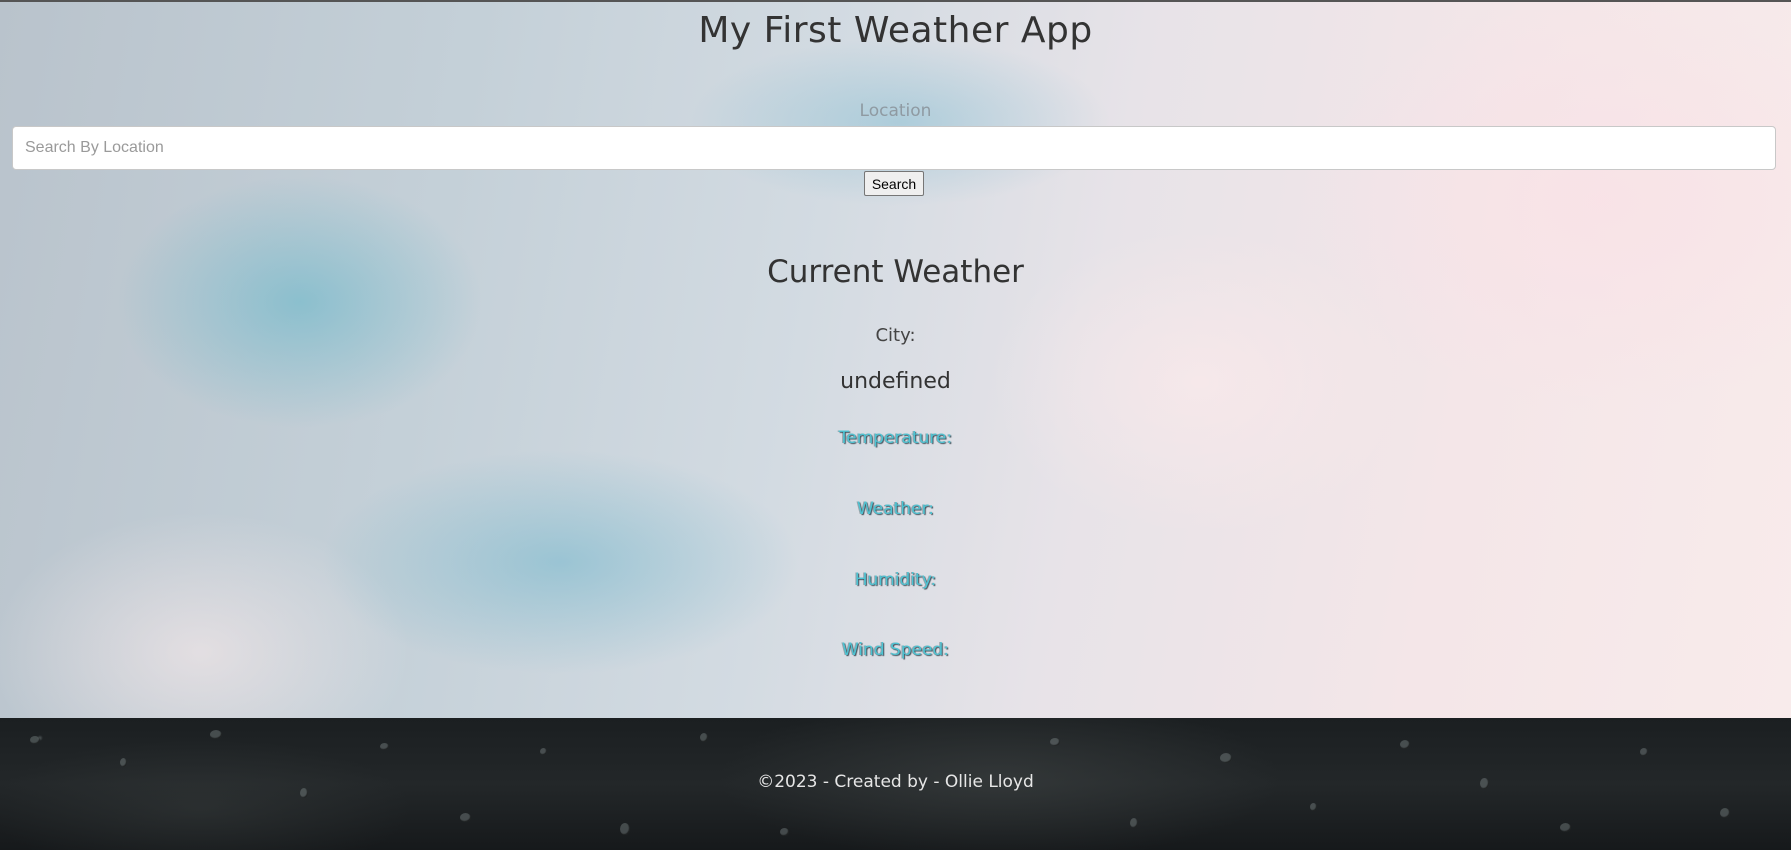 The height and width of the screenshot is (850, 1791). Describe the element at coordinates (895, 650) in the screenshot. I see `wind-speed-label: Wind Speed:` at that location.